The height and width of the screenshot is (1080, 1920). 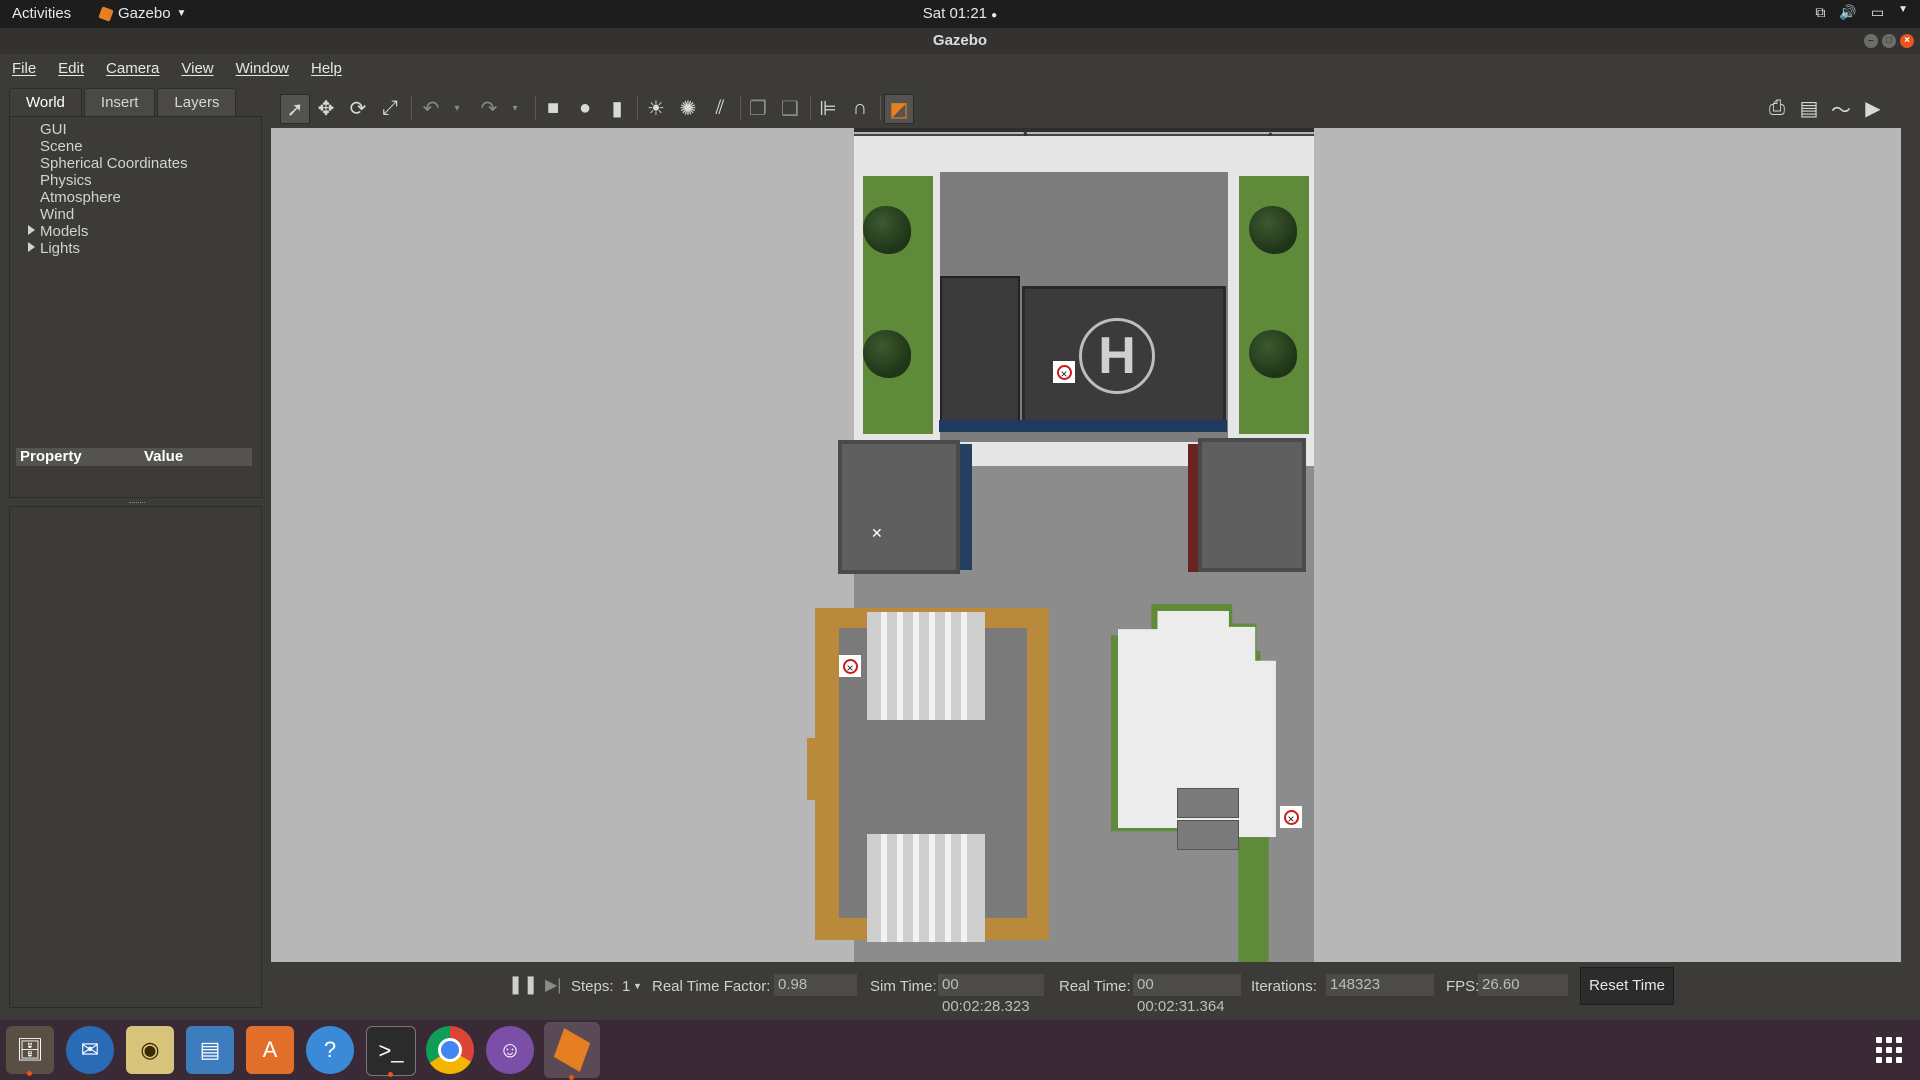 I want to click on snap-icon: ∩, so click(x=860, y=108).